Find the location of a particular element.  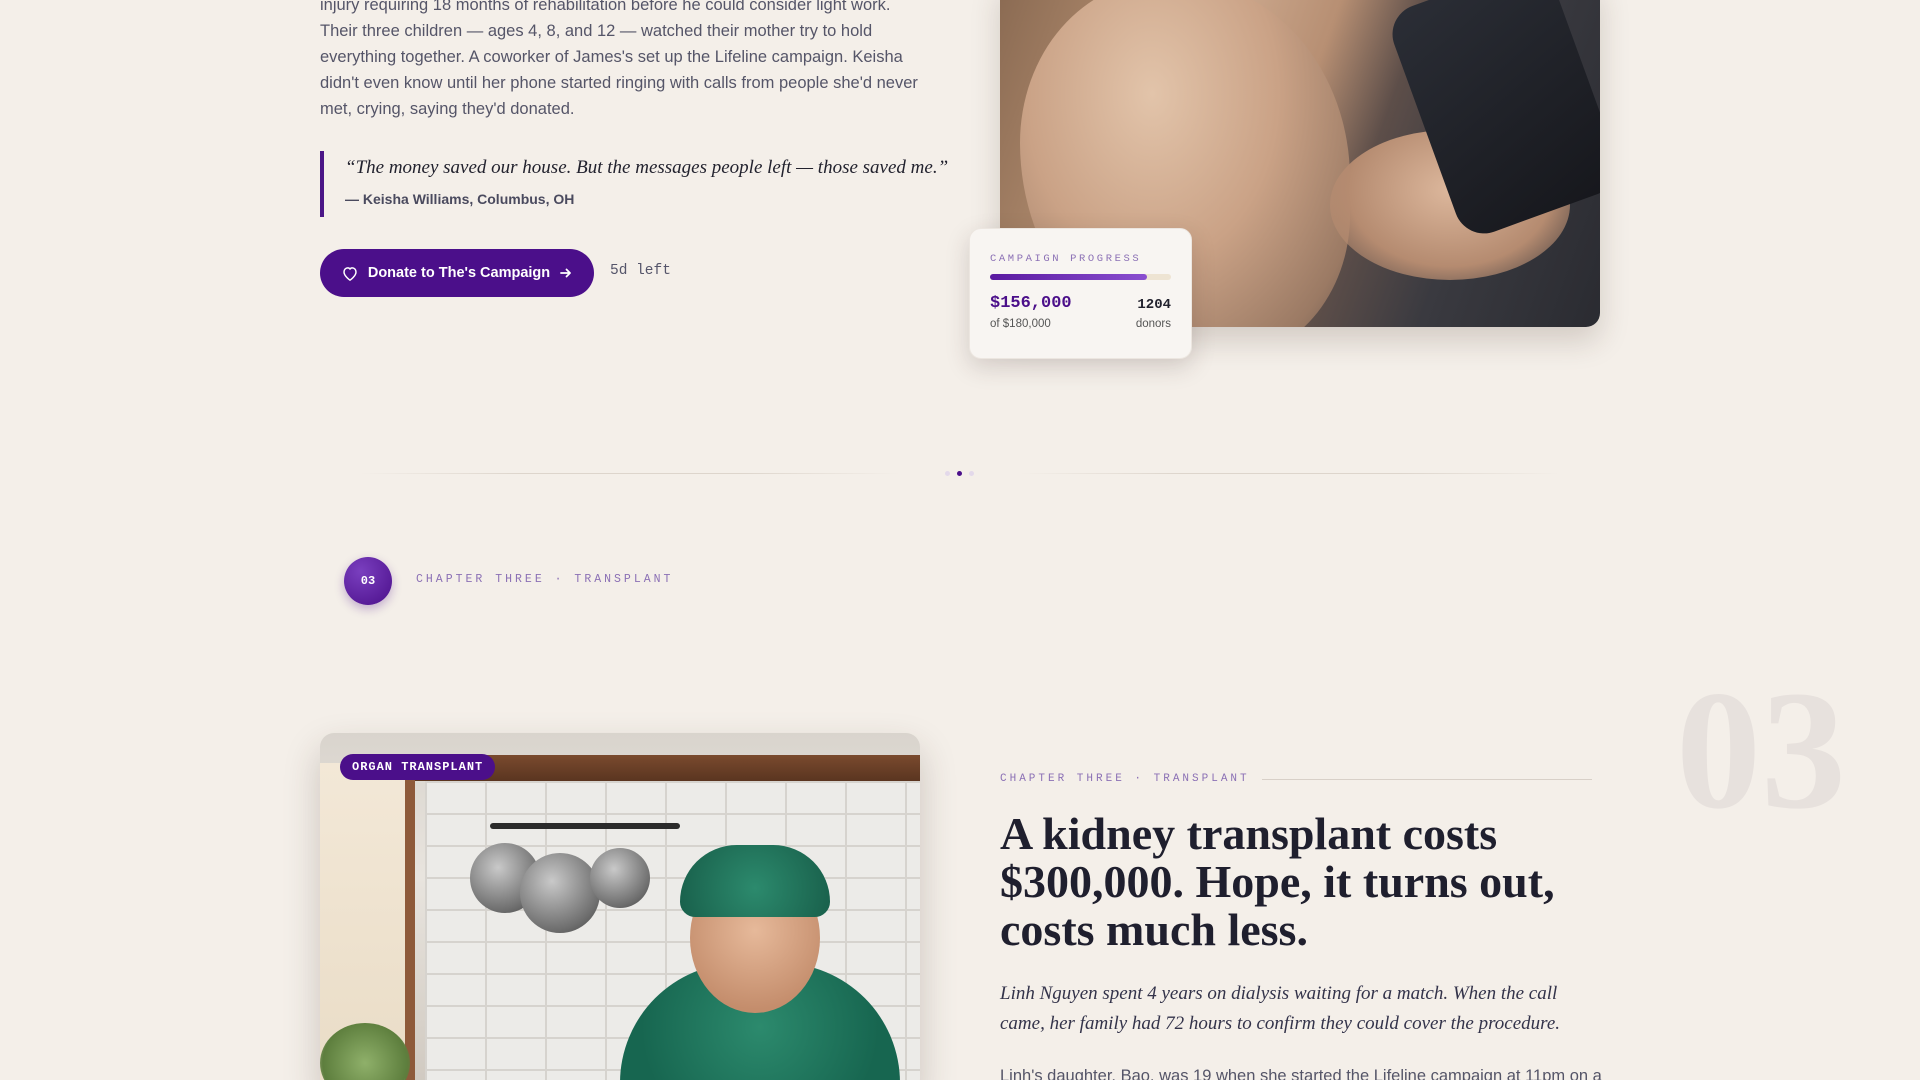

heart-icon is located at coordinates (350, 273).